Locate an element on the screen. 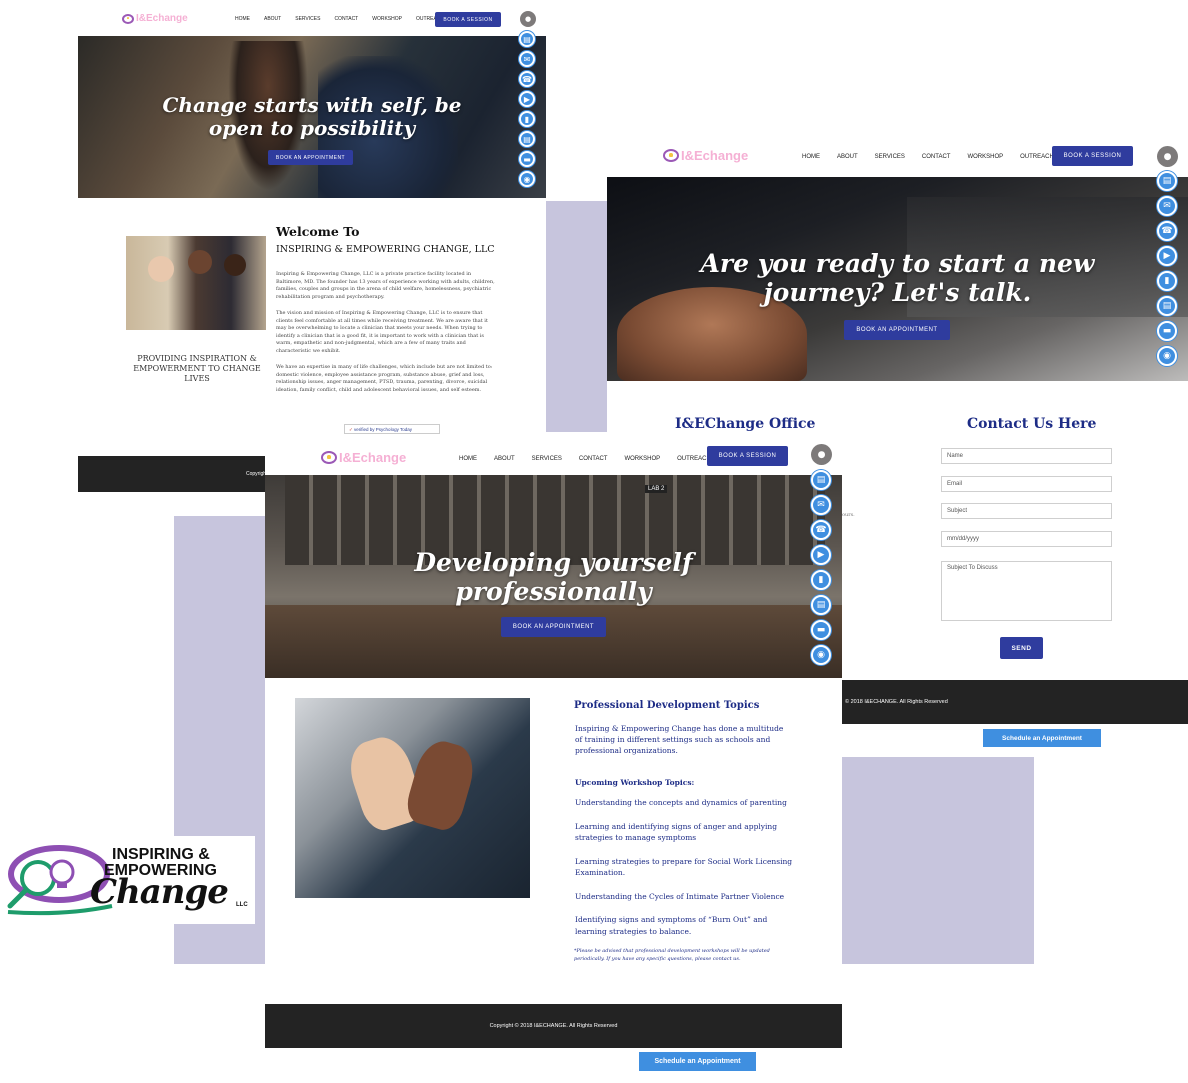 The image size is (1188, 1083). hero-title-line-1: Are you ready to start a new is located at coordinates (897, 263).